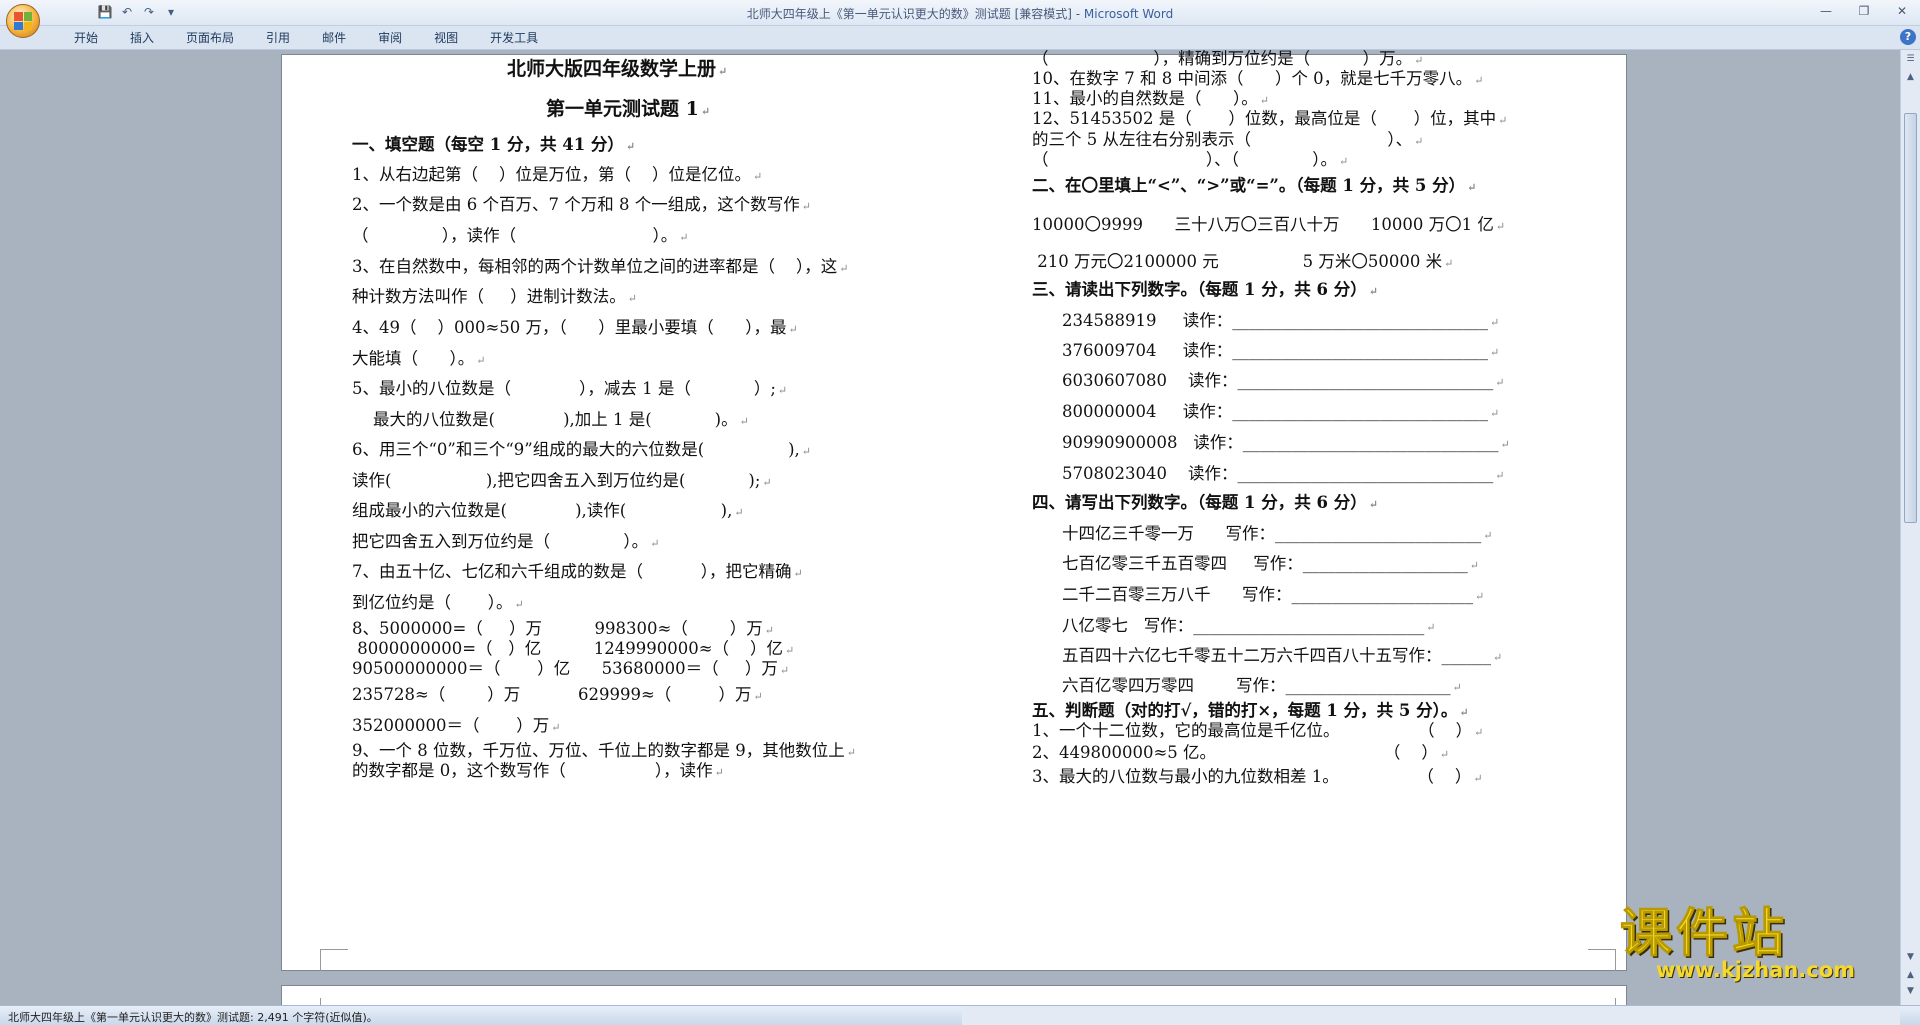  Describe the element at coordinates (489, 296) in the screenshot. I see `line-text: 种计数方法叫作（ ）进制计数法。` at that location.